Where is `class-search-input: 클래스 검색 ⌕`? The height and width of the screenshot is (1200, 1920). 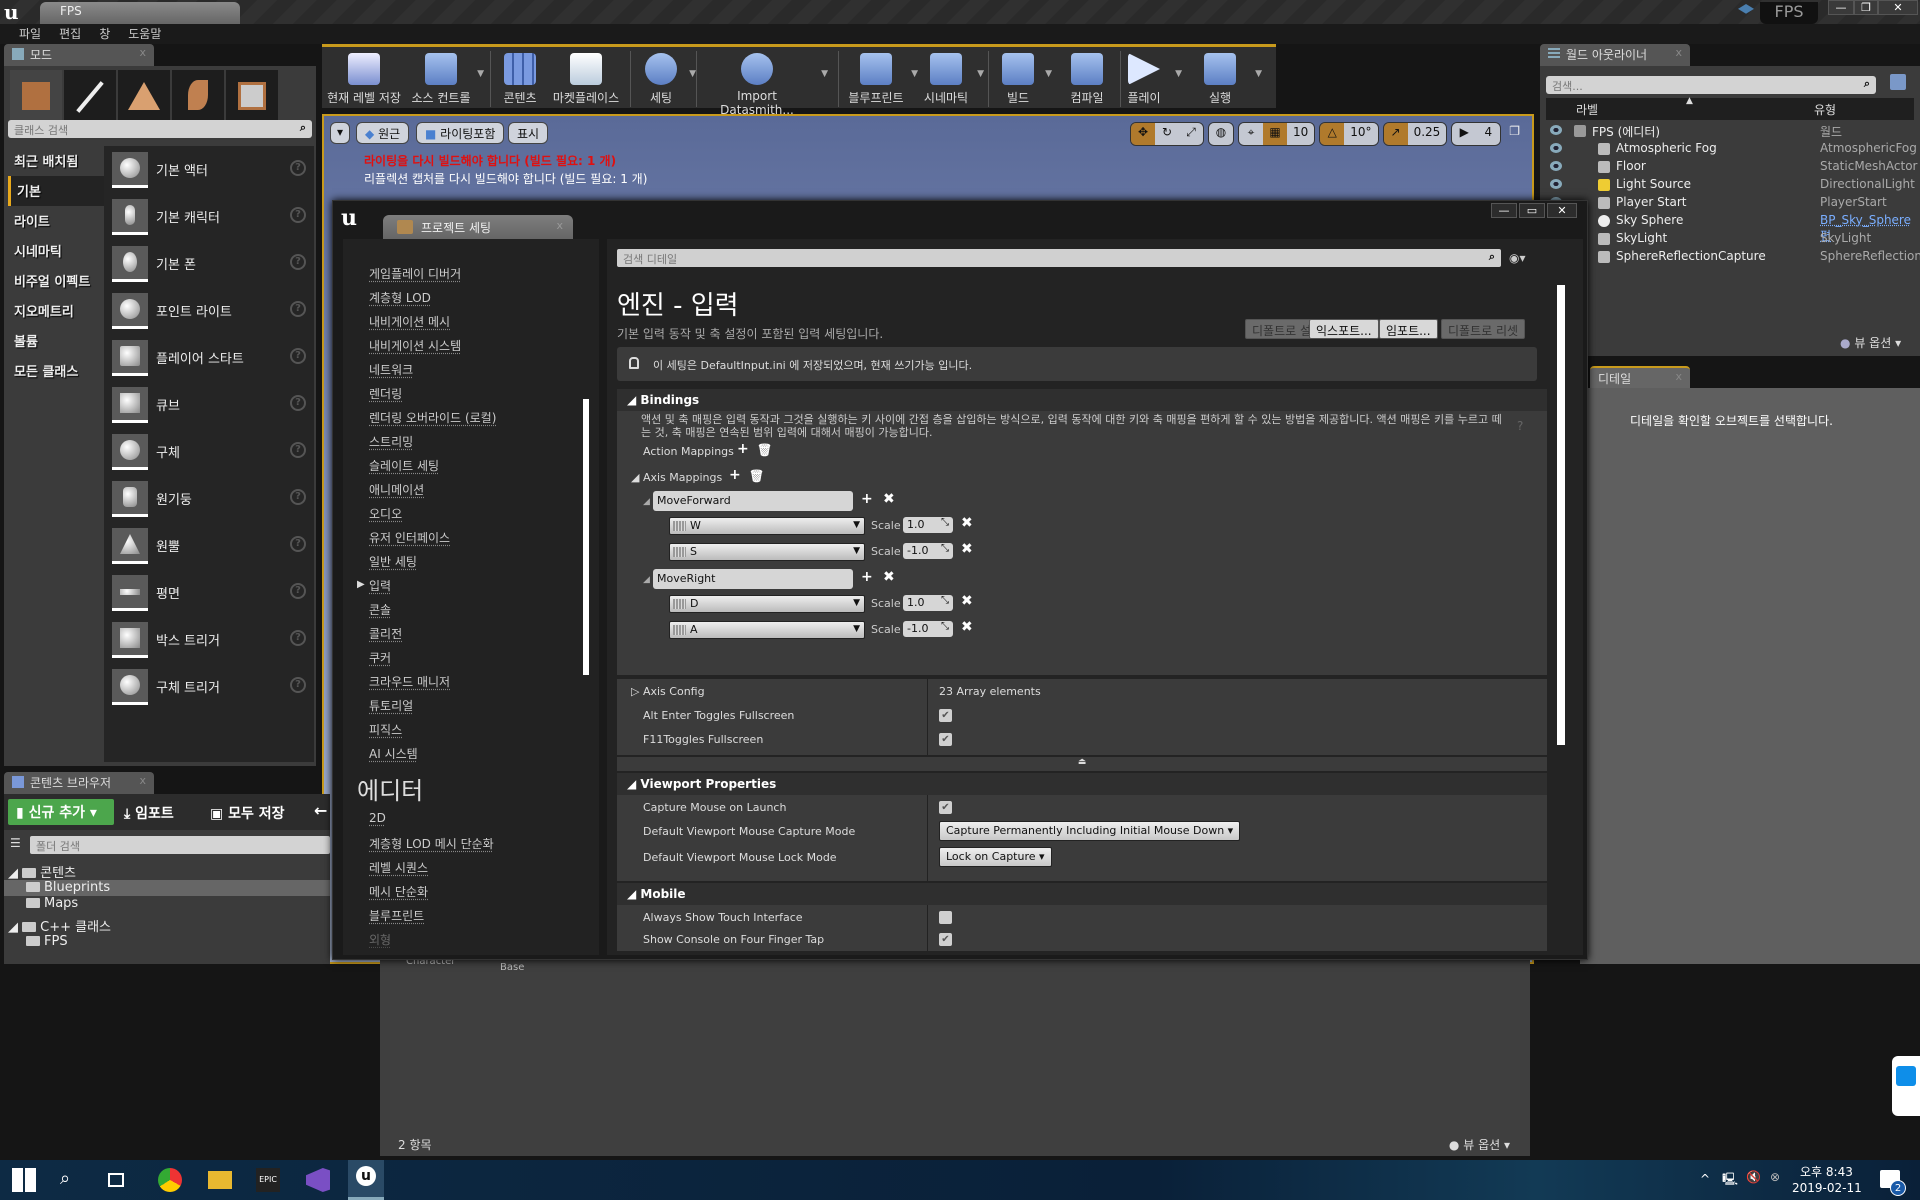
class-search-input: 클래스 검색 ⌕ is located at coordinates (160, 129).